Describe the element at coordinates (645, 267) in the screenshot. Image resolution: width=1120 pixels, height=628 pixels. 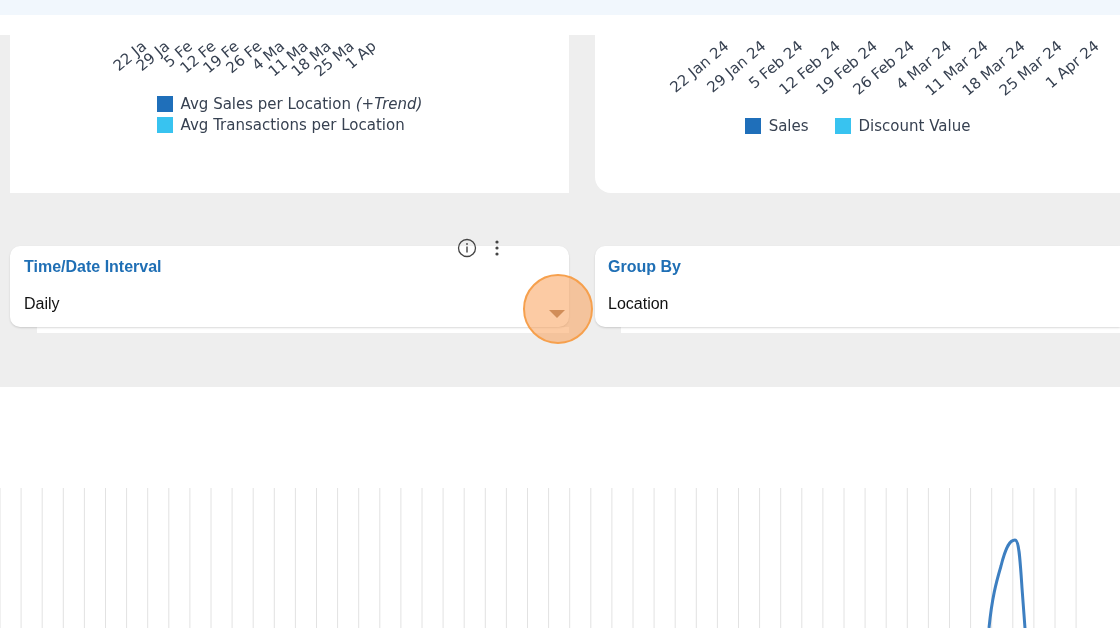
I see `field-title: Group By` at that location.